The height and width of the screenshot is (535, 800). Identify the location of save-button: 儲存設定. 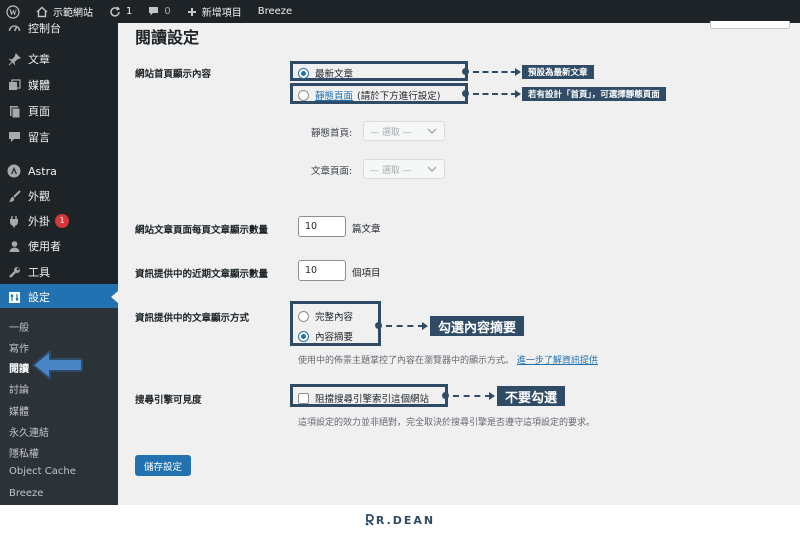
(163, 465).